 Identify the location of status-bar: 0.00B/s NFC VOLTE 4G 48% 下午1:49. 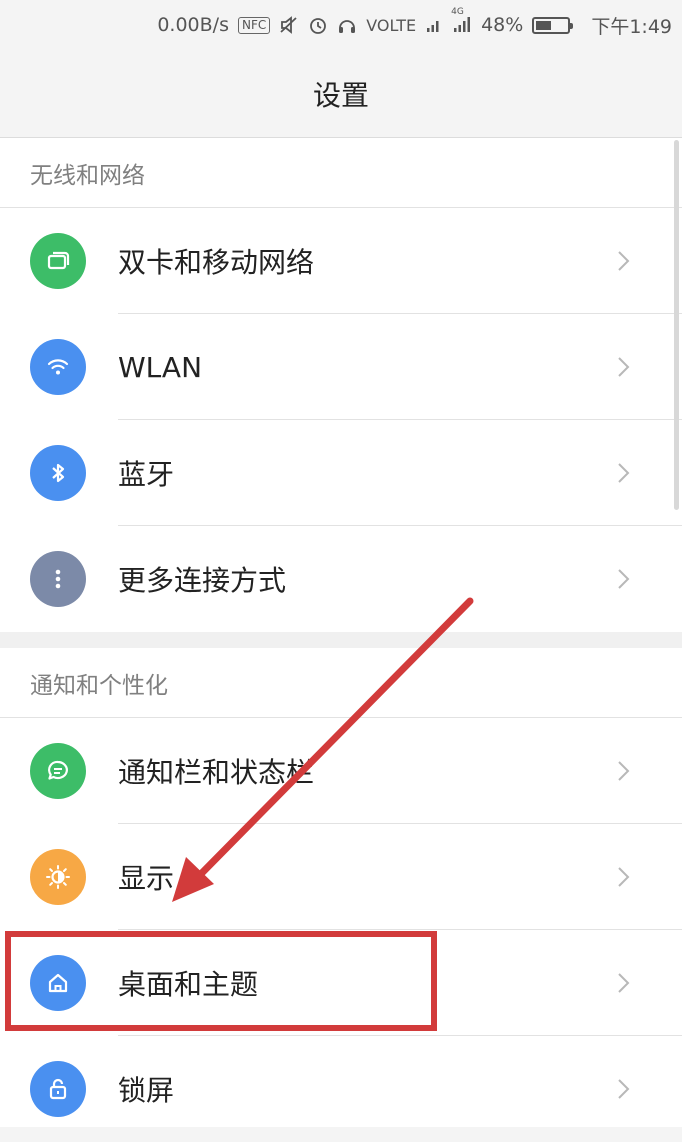
(341, 25).